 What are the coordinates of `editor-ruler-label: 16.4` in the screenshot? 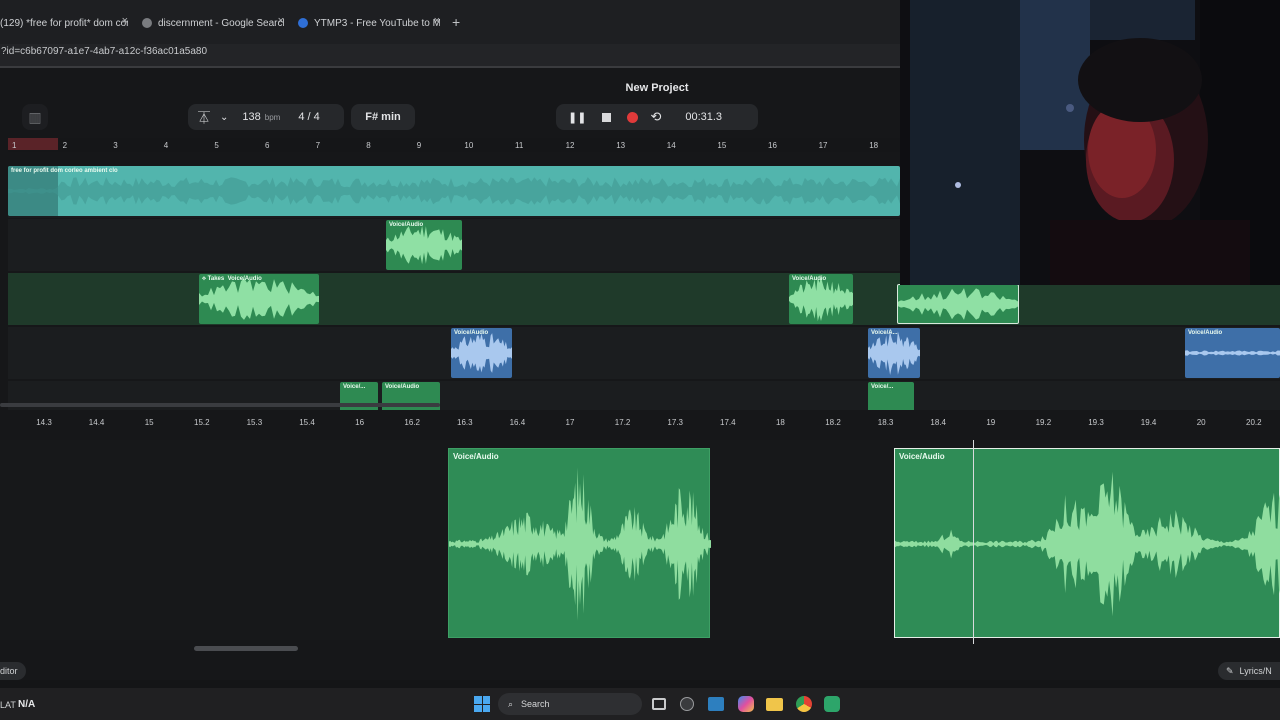 It's located at (517, 422).